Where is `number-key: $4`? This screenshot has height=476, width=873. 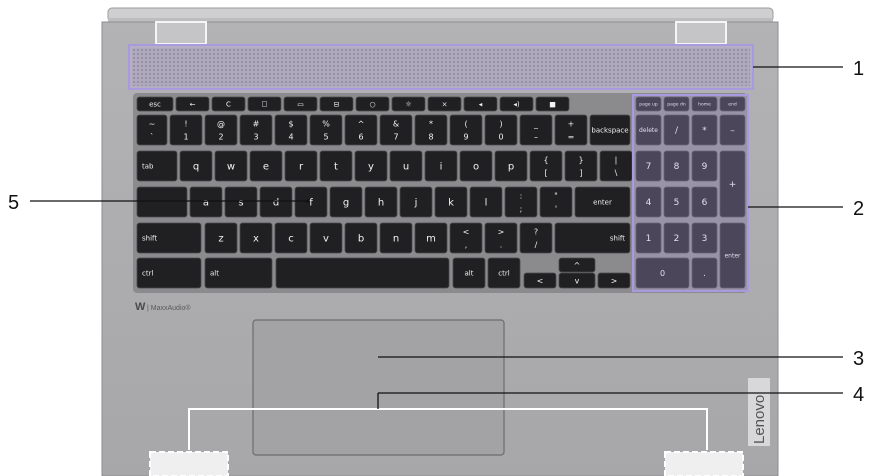
number-key: $4 is located at coordinates (291, 130).